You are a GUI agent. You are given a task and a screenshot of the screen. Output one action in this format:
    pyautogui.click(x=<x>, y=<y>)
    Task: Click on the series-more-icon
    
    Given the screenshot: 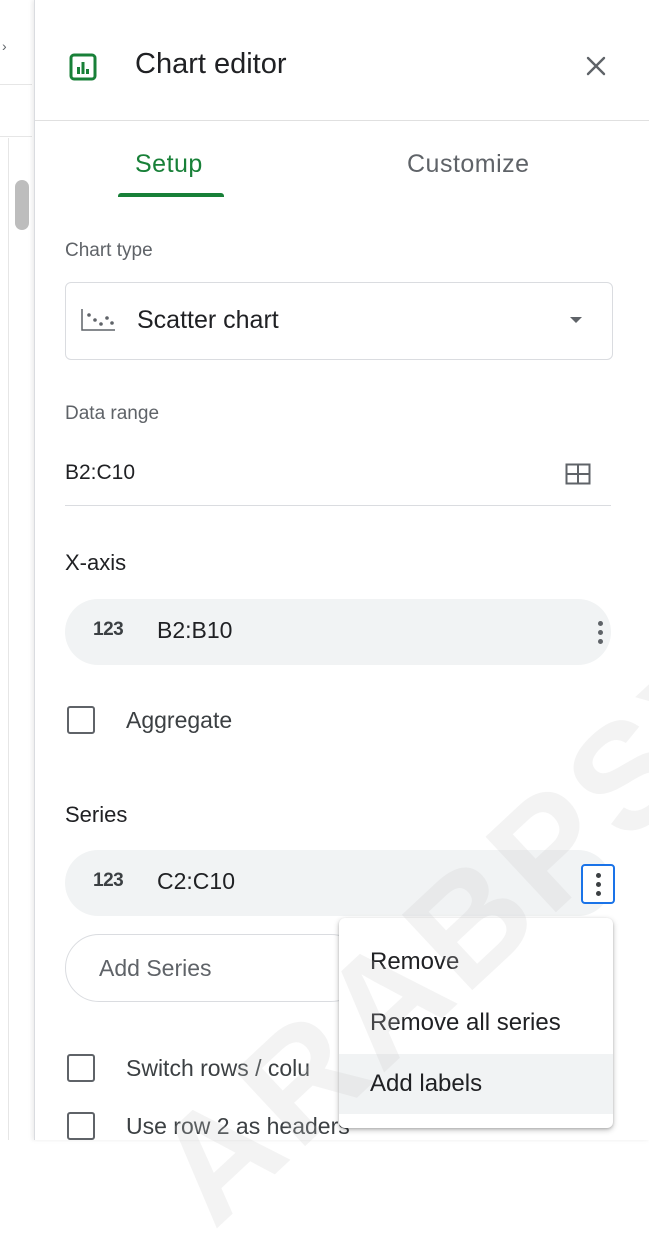 What is the action you would take?
    pyautogui.click(x=598, y=884)
    